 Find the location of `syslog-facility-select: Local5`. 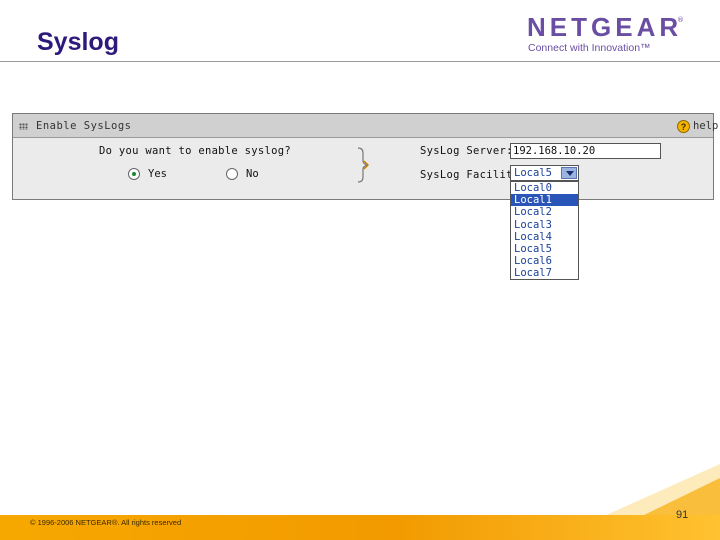

syslog-facility-select: Local5 is located at coordinates (544, 173).